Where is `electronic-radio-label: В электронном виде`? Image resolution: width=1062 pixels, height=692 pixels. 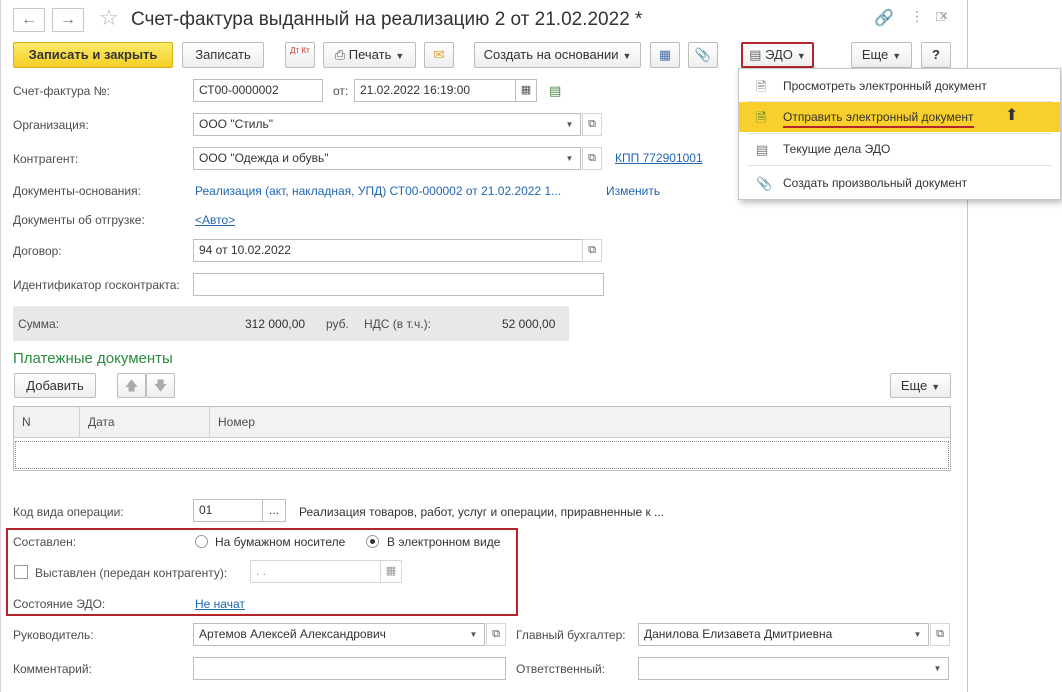 electronic-radio-label: В электронном виде is located at coordinates (443, 542).